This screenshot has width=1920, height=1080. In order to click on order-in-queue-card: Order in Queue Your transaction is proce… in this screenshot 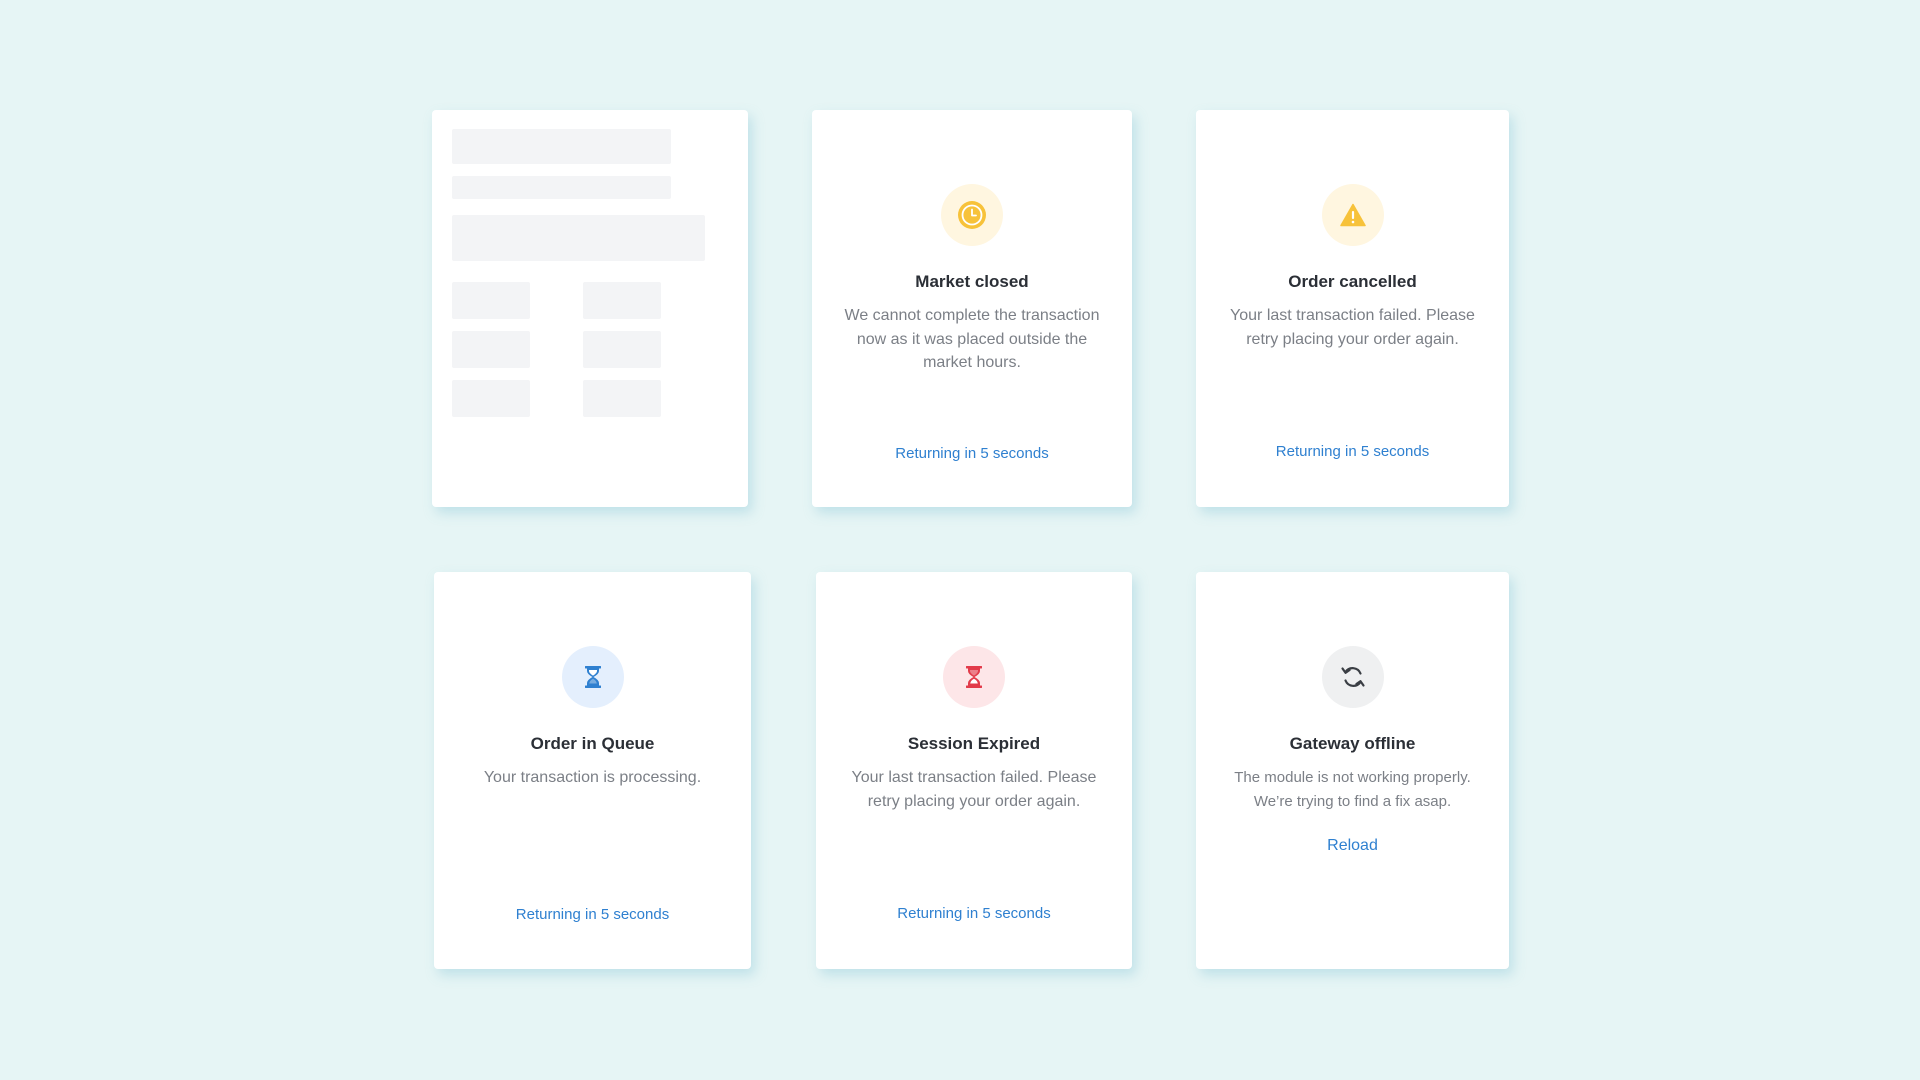, I will do `click(592, 770)`.